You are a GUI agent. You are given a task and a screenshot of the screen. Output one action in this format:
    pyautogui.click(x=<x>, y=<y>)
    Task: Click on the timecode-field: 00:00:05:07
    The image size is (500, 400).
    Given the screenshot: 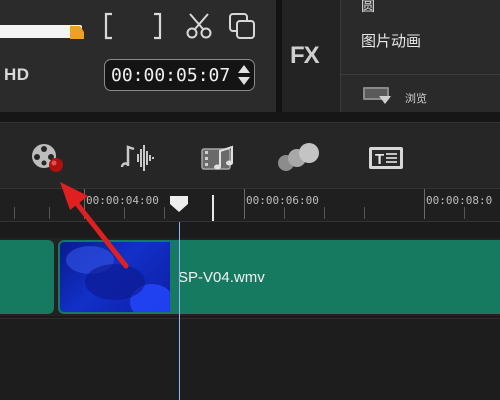 What is the action you would take?
    pyautogui.click(x=179, y=75)
    